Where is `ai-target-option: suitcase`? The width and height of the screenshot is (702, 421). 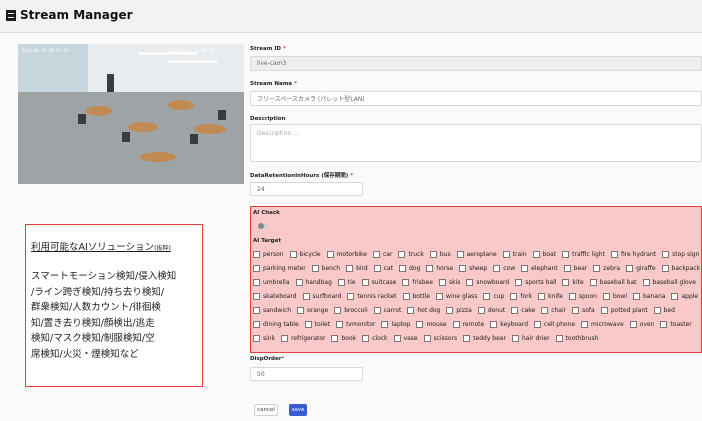
ai-target-option: suitcase is located at coordinates (378, 282).